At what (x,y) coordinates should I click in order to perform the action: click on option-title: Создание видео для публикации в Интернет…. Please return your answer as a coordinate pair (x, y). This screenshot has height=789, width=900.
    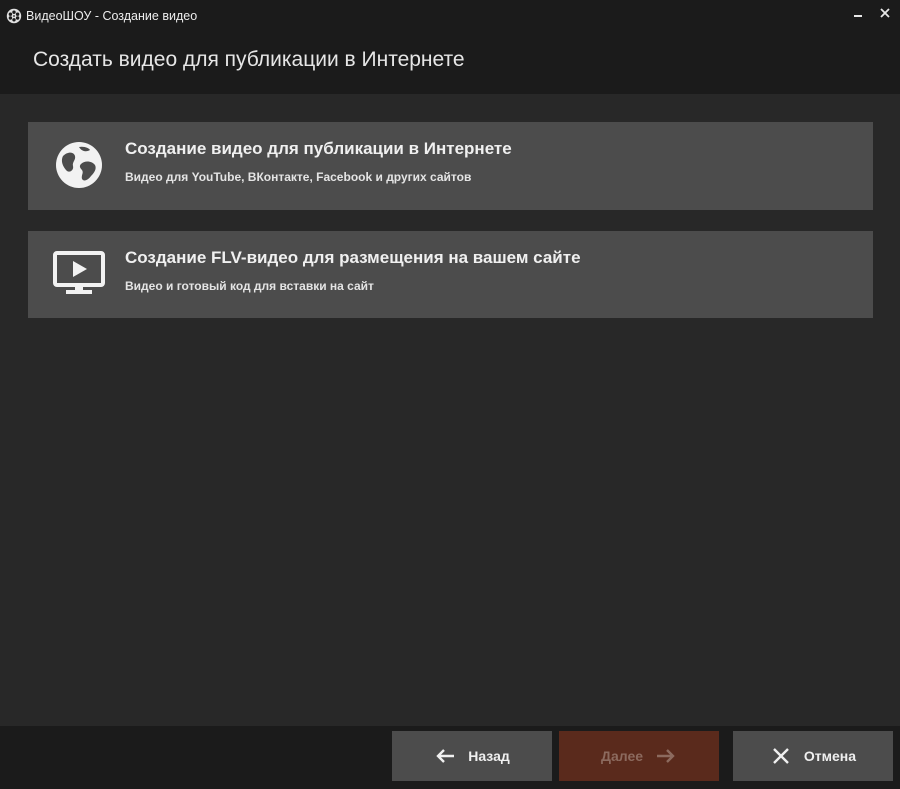
    Looking at the image, I should click on (318, 148).